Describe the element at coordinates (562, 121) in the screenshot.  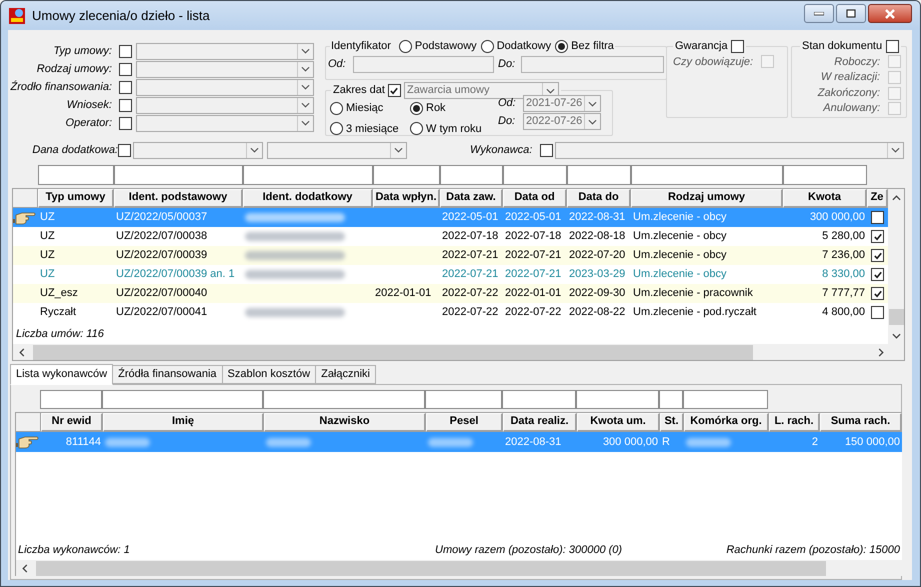
I see `dropdown: 2022-07-26` at that location.